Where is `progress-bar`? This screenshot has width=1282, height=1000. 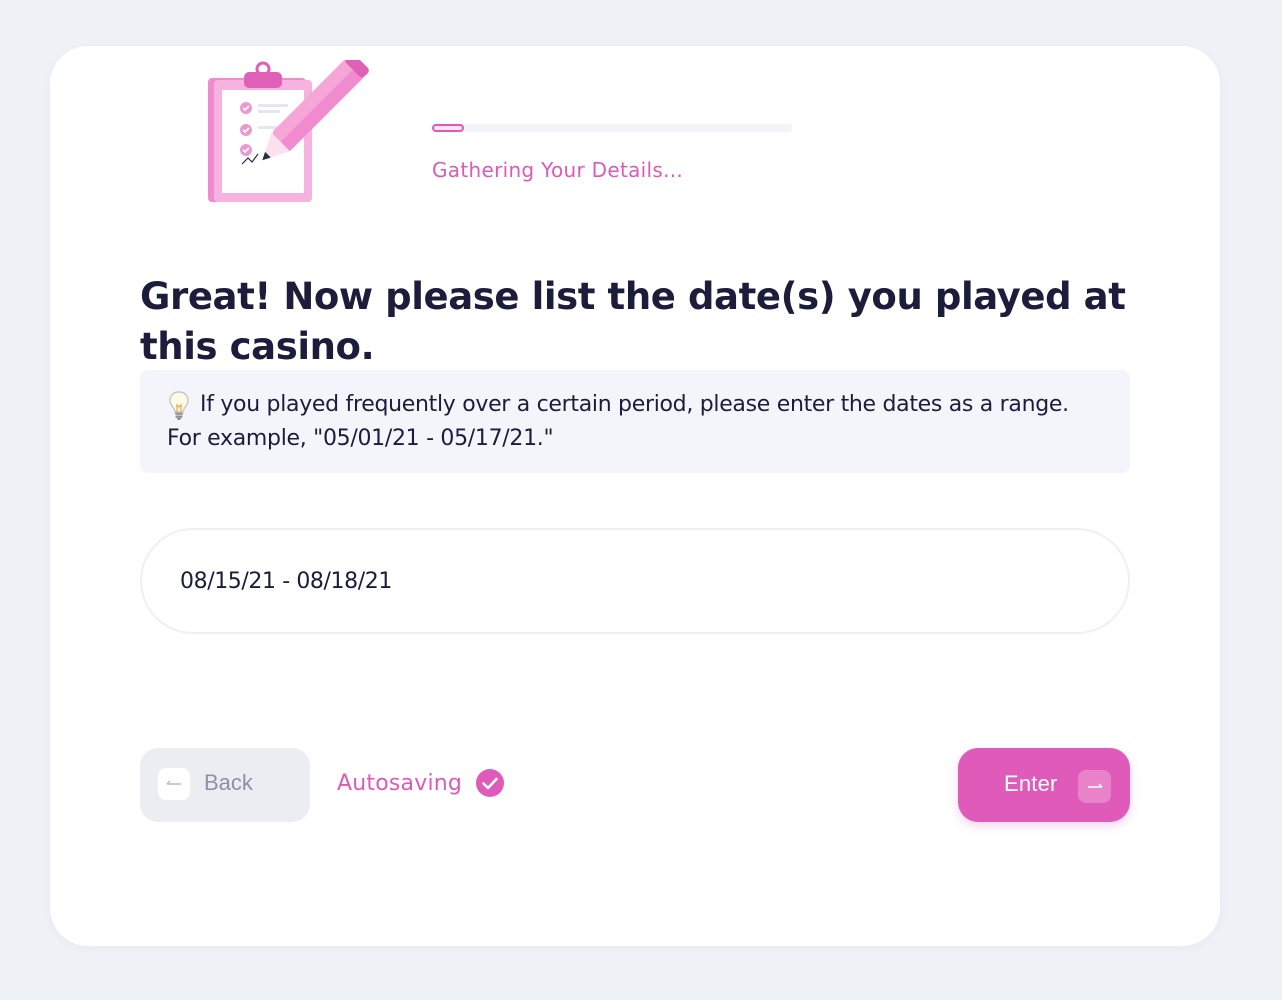
progress-bar is located at coordinates (612, 128).